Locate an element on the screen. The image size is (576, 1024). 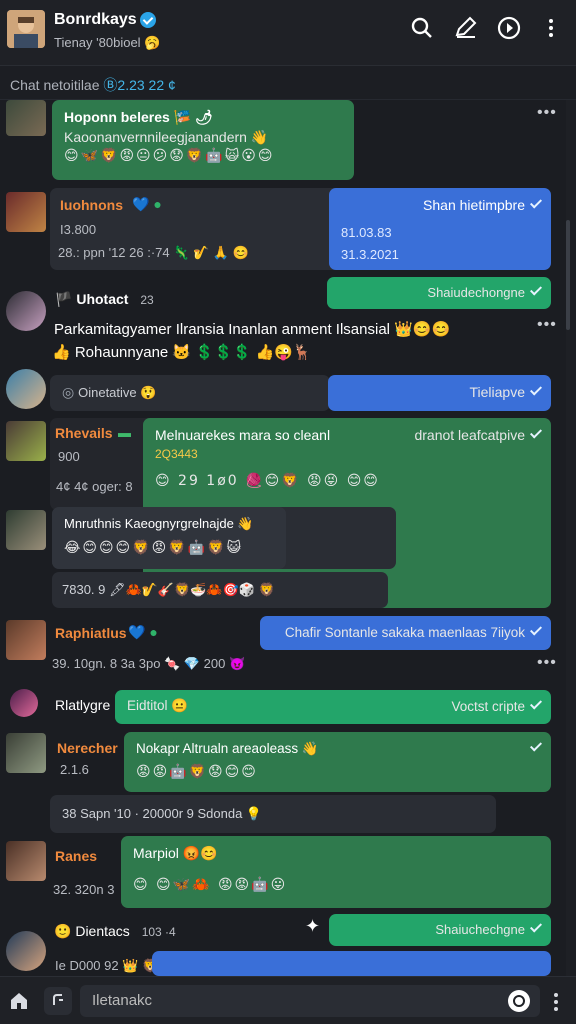
reply-emojis: 😡😡🤖🦁😟😊😊 is located at coordinates (197, 771).